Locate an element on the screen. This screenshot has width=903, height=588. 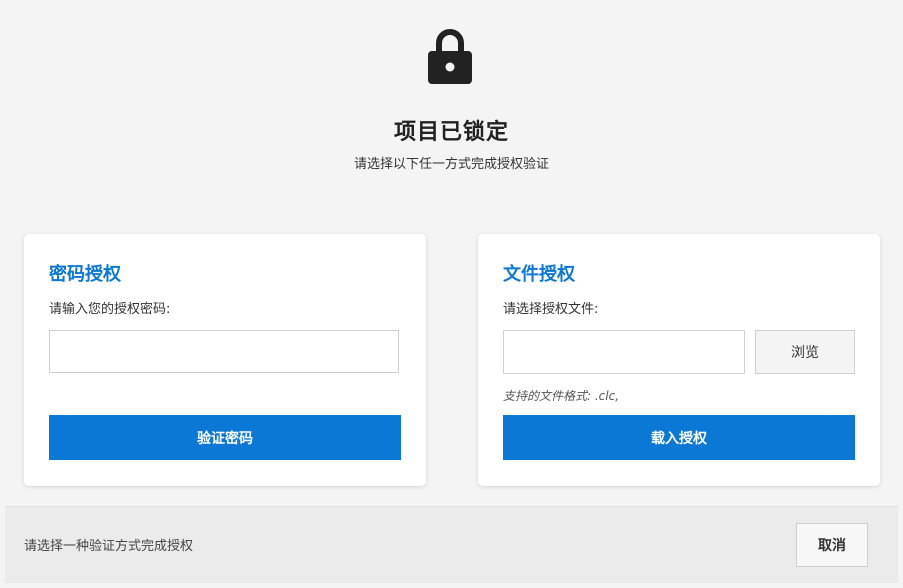
lock-icon is located at coordinates (450, 56).